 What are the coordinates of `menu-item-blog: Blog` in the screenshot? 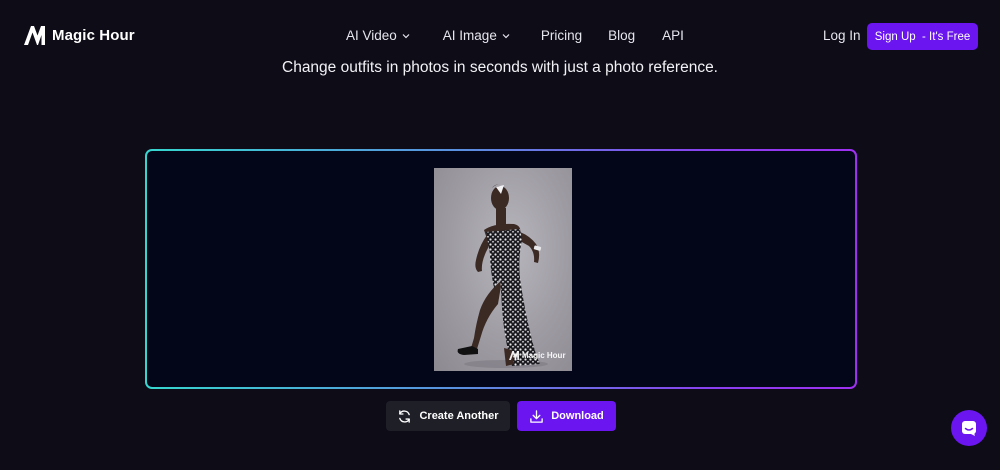 It's located at (621, 35).